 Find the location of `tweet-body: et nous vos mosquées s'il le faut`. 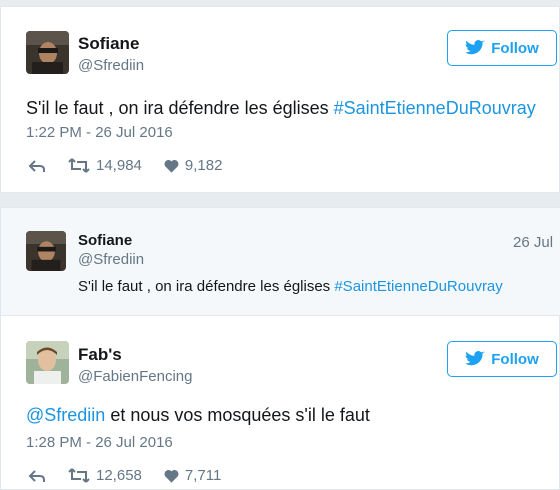

tweet-body: et nous vos mosquées s'il le faut is located at coordinates (237, 415).